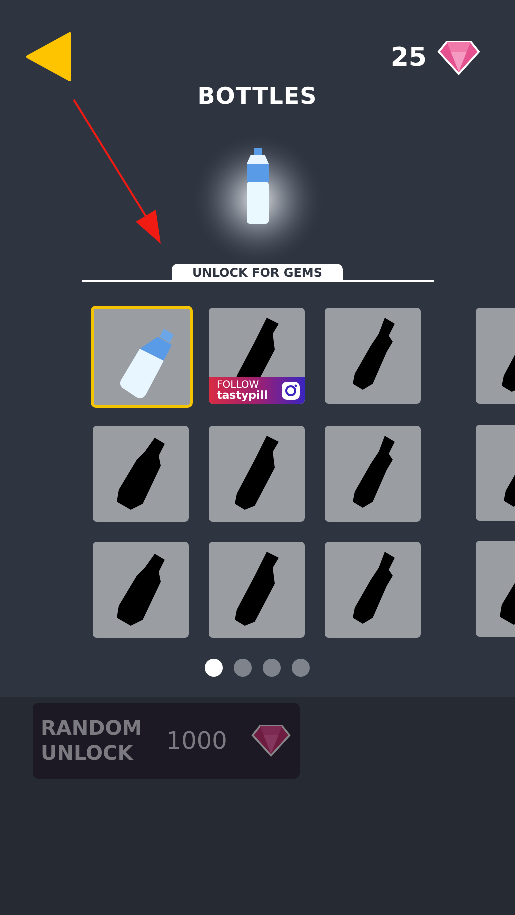 The width and height of the screenshot is (515, 915). What do you see at coordinates (147, 364) in the screenshot?
I see `bottle-drawing` at bounding box center [147, 364].